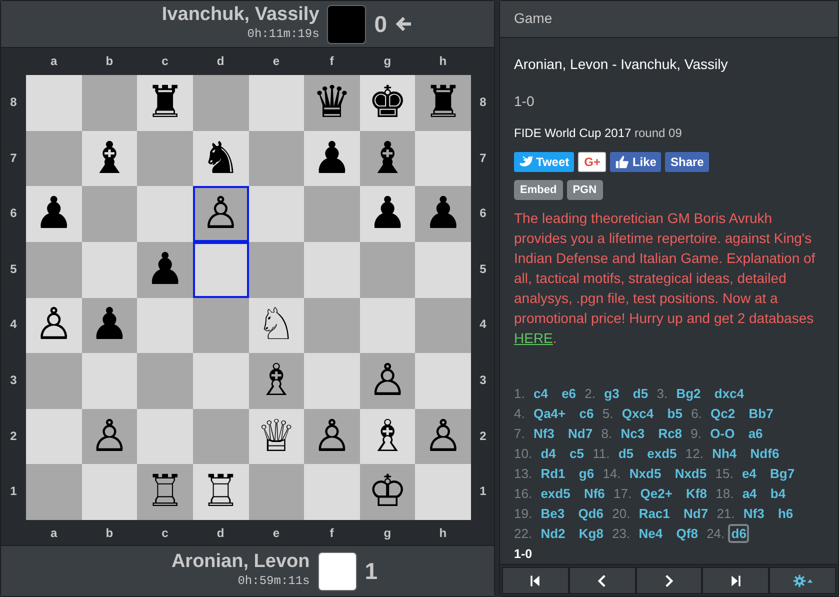  What do you see at coordinates (723, 414) in the screenshot?
I see `move-link: Qc2` at bounding box center [723, 414].